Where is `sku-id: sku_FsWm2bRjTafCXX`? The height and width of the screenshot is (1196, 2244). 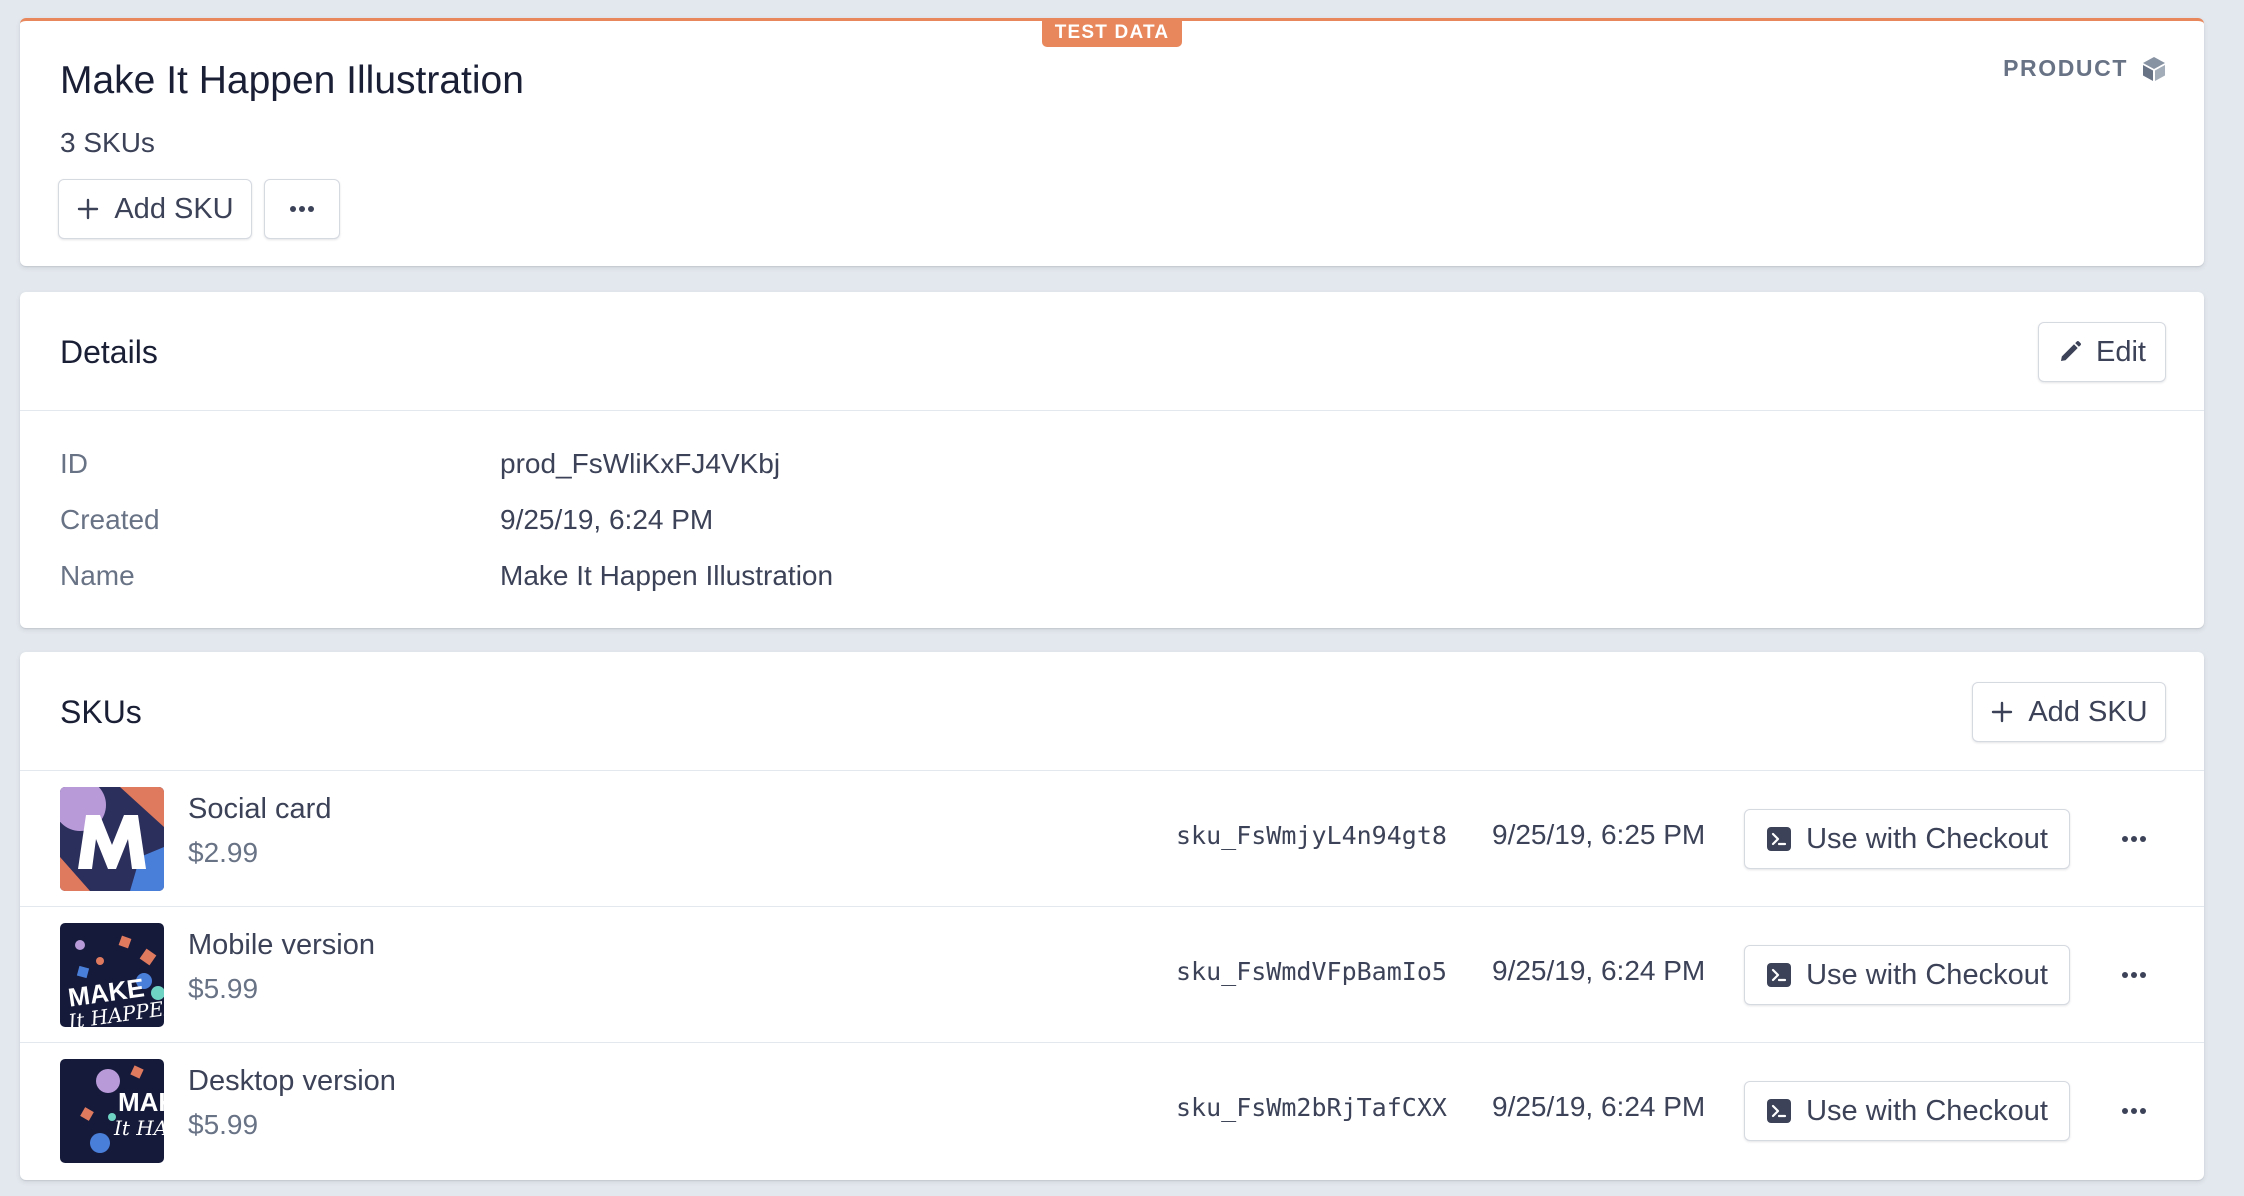 sku-id: sku_FsWm2bRjTafCXX is located at coordinates (1311, 1107).